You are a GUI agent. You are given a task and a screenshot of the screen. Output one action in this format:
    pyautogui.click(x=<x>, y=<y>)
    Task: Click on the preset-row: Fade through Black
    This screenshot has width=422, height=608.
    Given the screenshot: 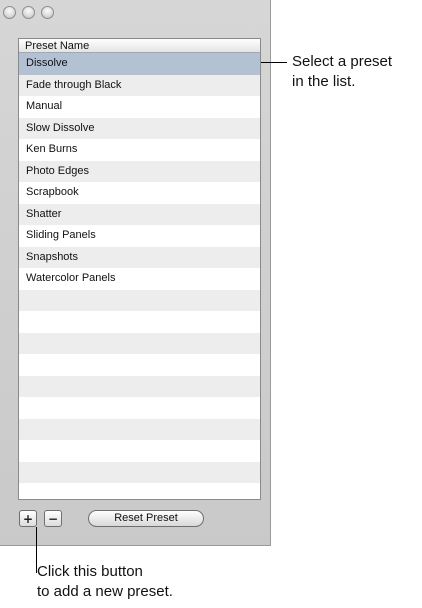 What is the action you would take?
    pyautogui.click(x=139, y=85)
    